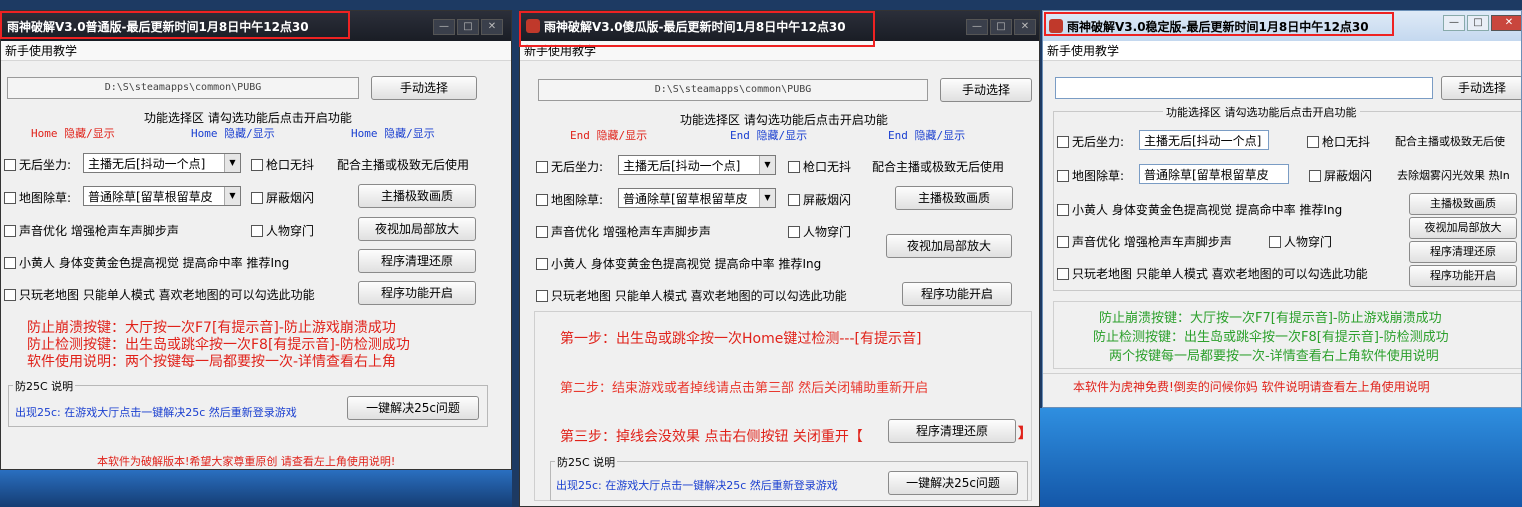  What do you see at coordinates (1214, 174) in the screenshot?
I see `grass-dropdown: 普通除草[留草根留草皮` at bounding box center [1214, 174].